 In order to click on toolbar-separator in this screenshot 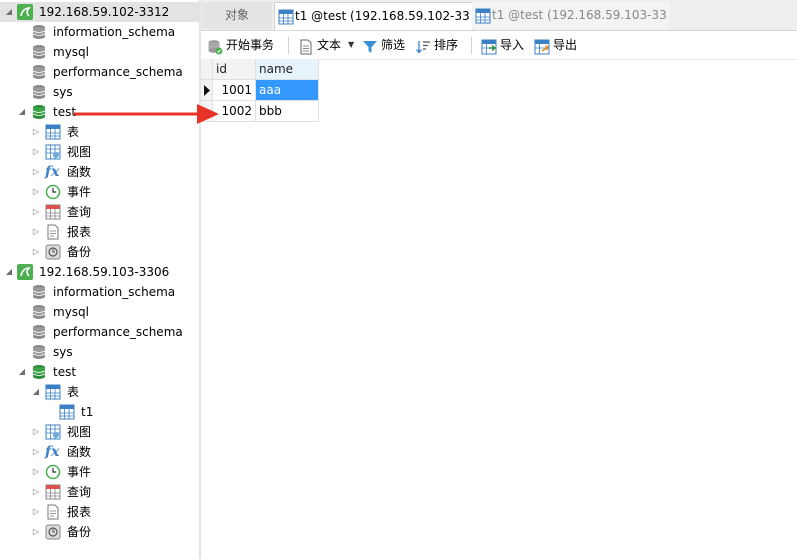, I will do `click(288, 45)`.